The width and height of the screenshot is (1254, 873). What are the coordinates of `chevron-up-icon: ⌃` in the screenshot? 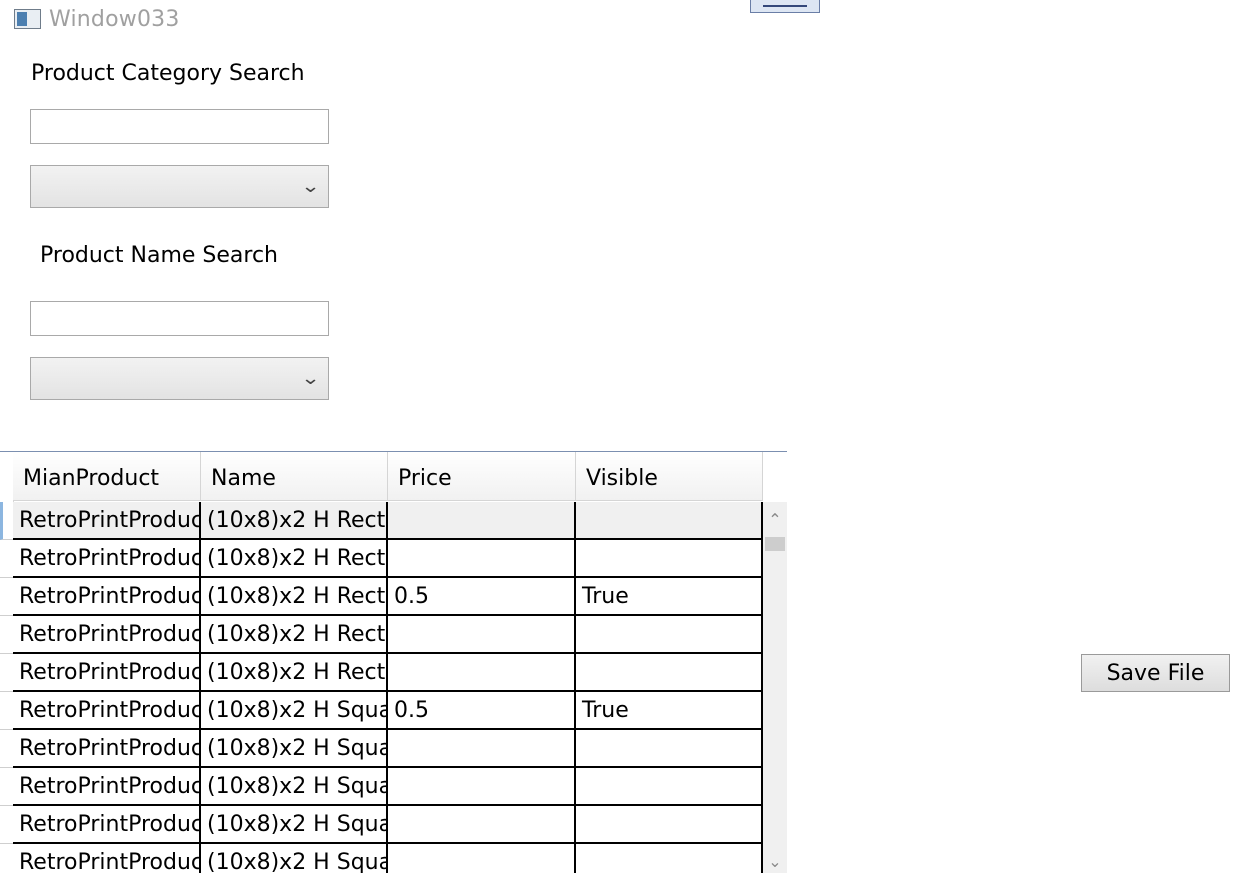 It's located at (775, 519).